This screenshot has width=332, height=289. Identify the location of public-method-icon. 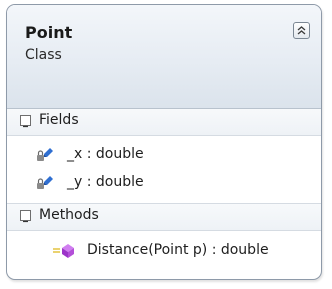
(64, 251).